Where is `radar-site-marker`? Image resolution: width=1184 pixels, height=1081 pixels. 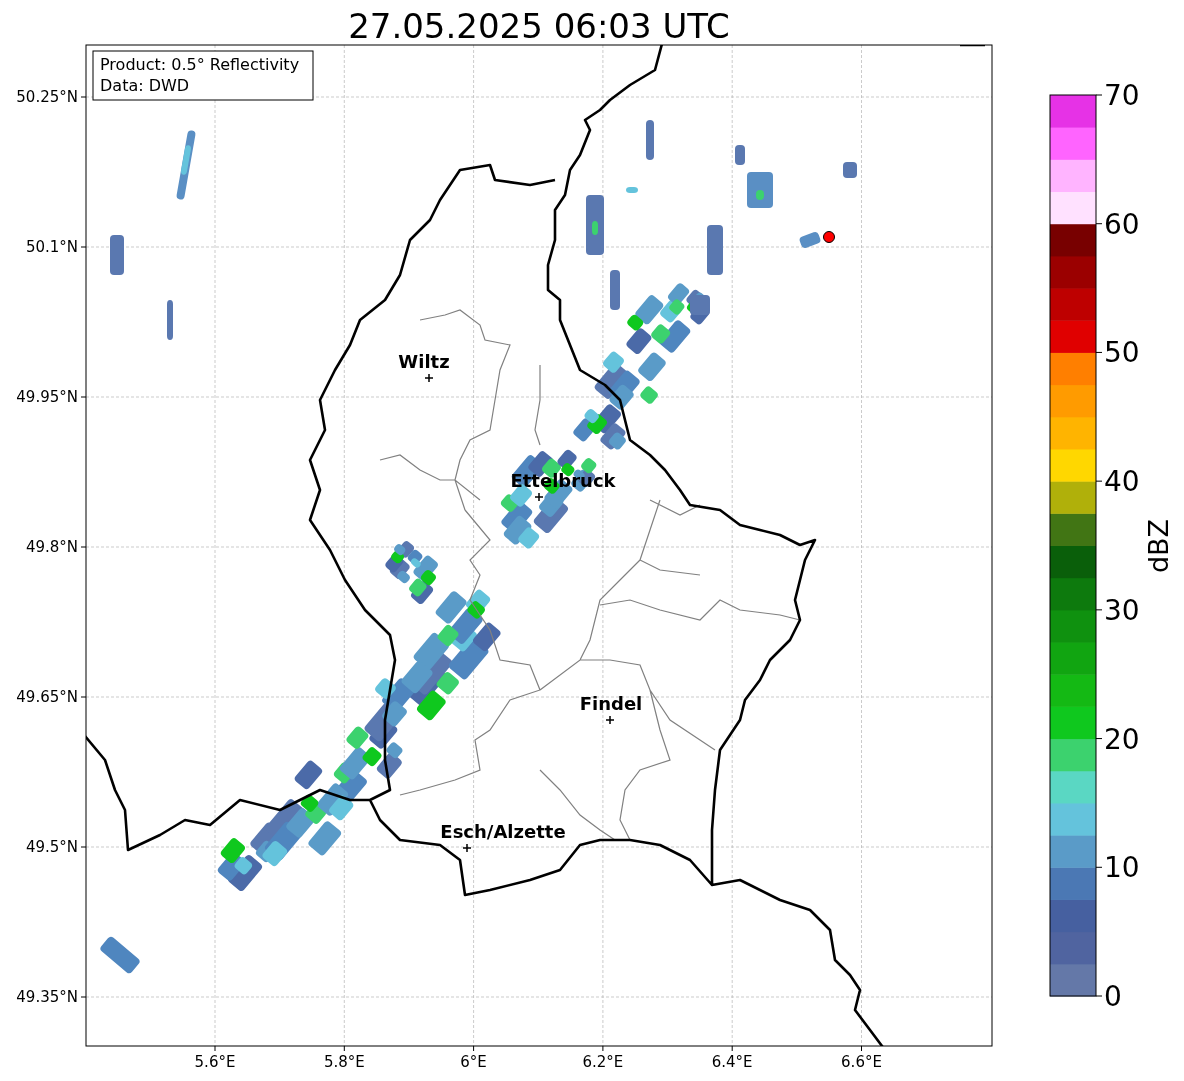 radar-site-marker is located at coordinates (829, 237).